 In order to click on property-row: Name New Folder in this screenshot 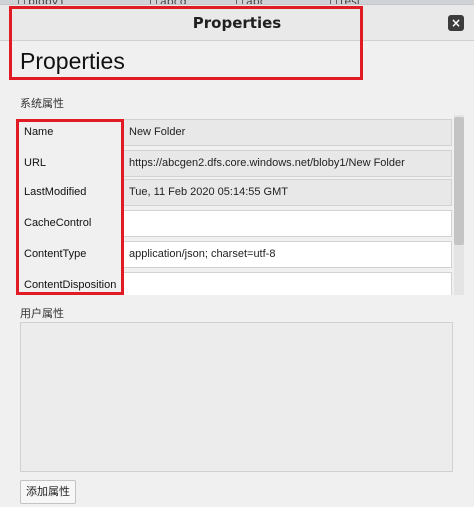, I will do `click(234, 132)`.